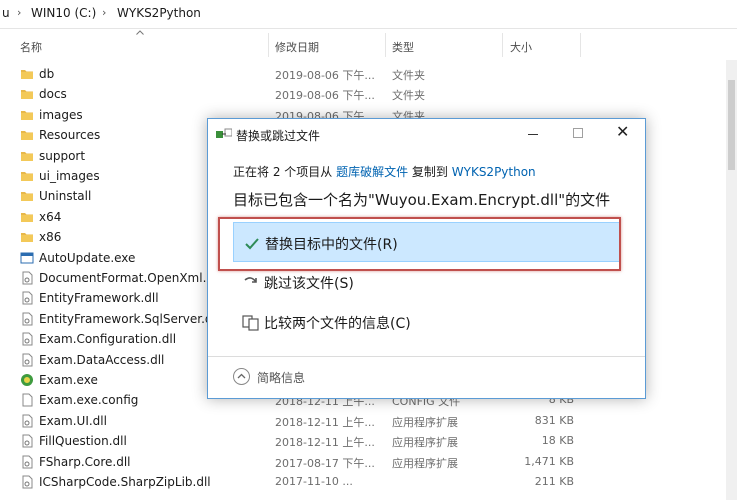  Describe the element at coordinates (250, 280) in the screenshot. I see `skip-arrow-icon` at that location.